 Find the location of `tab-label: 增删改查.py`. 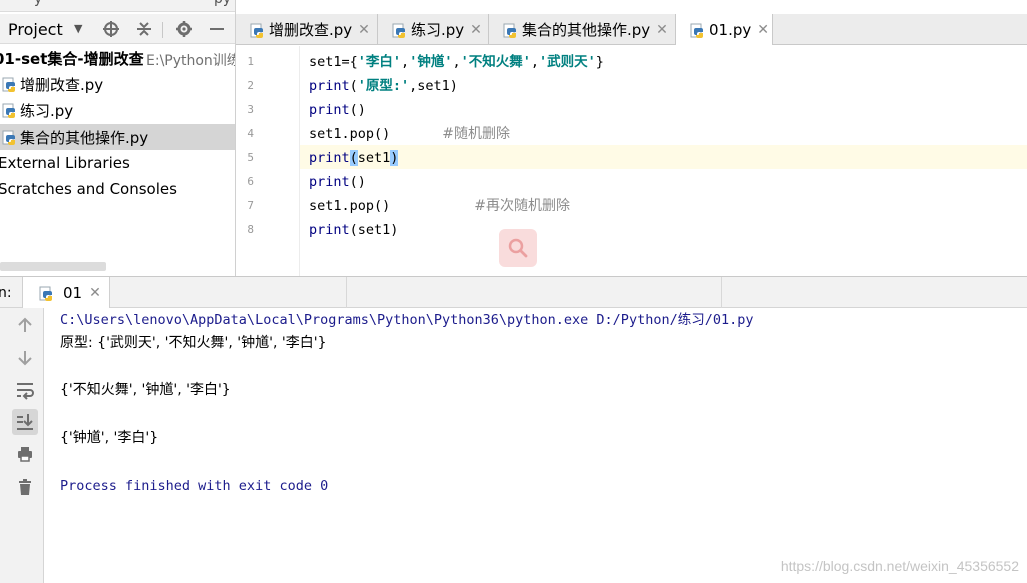

tab-label: 增删改查.py is located at coordinates (311, 30).